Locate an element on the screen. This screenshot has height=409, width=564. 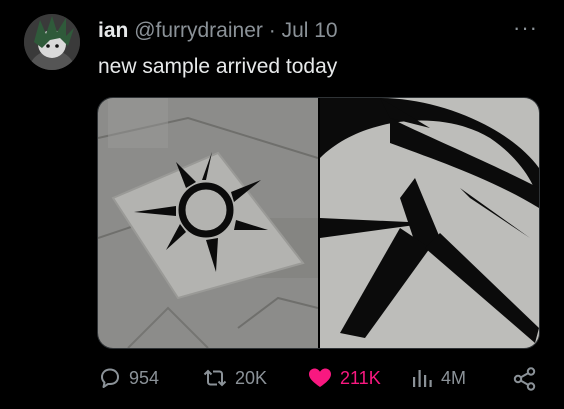
more-options-icon: ··· is located at coordinates (525, 28).